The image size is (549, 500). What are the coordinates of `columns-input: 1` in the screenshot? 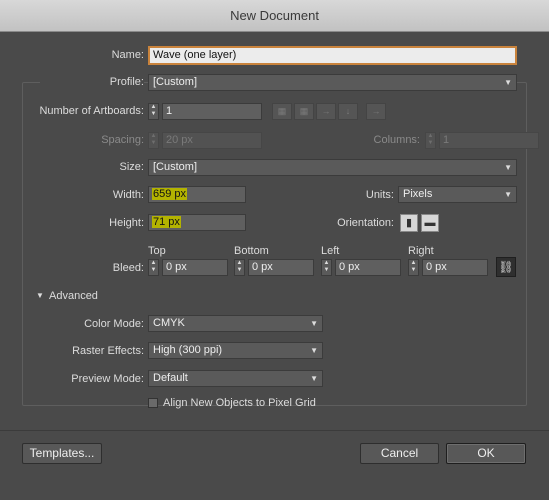 It's located at (489, 140).